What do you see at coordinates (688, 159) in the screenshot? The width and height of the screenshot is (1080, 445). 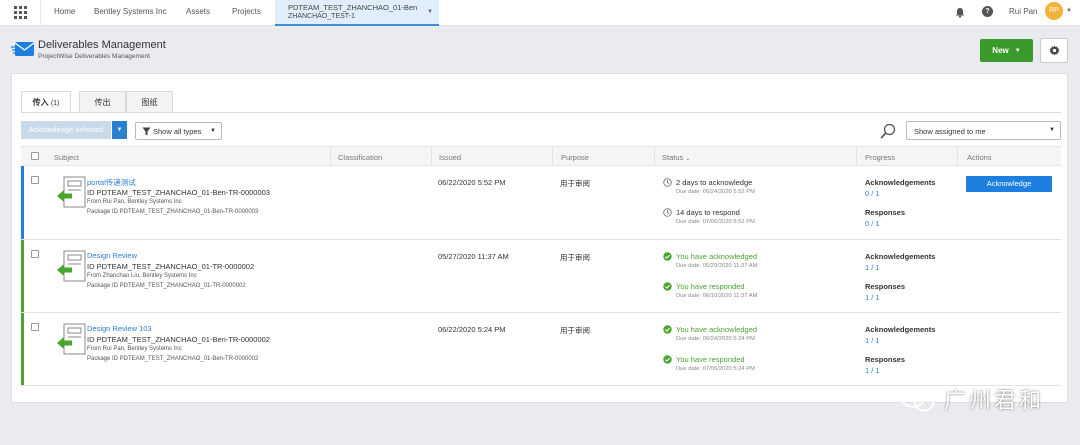 I see `sort-chevron-icon: ⌄` at bounding box center [688, 159].